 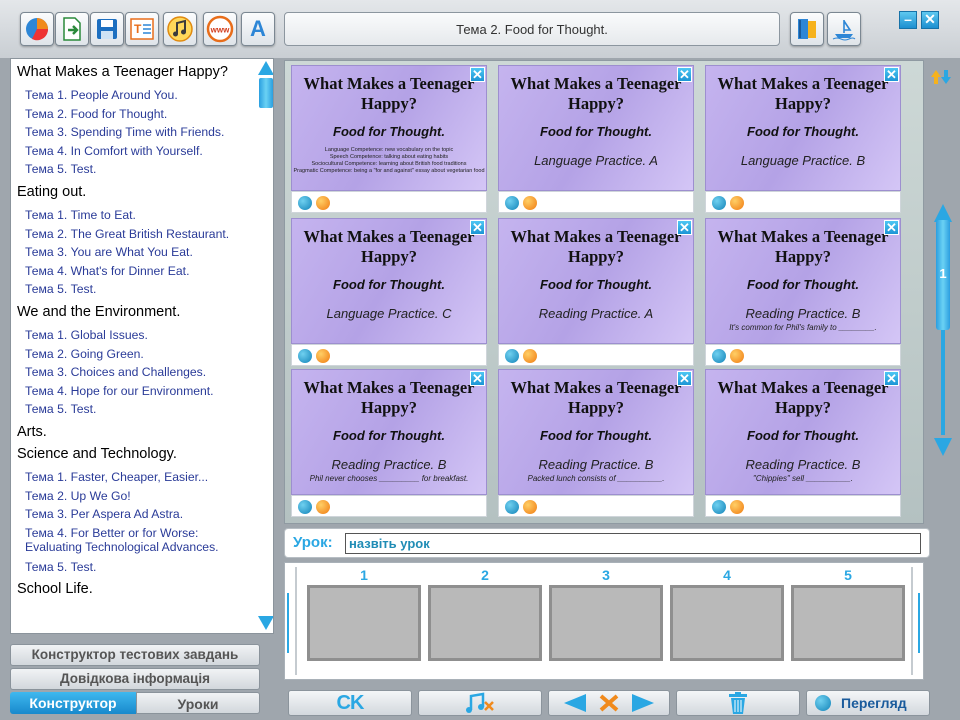 What do you see at coordinates (135, 655) in the screenshot?
I see `test-constructor-button: Конструктор тестових завдань` at bounding box center [135, 655].